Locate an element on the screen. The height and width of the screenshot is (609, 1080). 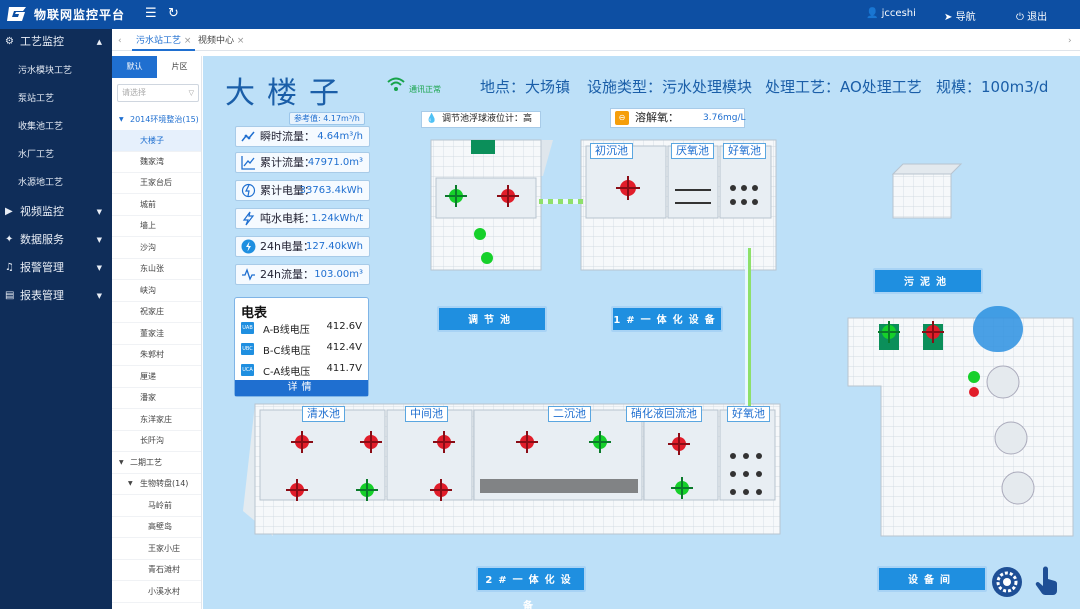
sludge-tank is located at coordinates (927, 191).